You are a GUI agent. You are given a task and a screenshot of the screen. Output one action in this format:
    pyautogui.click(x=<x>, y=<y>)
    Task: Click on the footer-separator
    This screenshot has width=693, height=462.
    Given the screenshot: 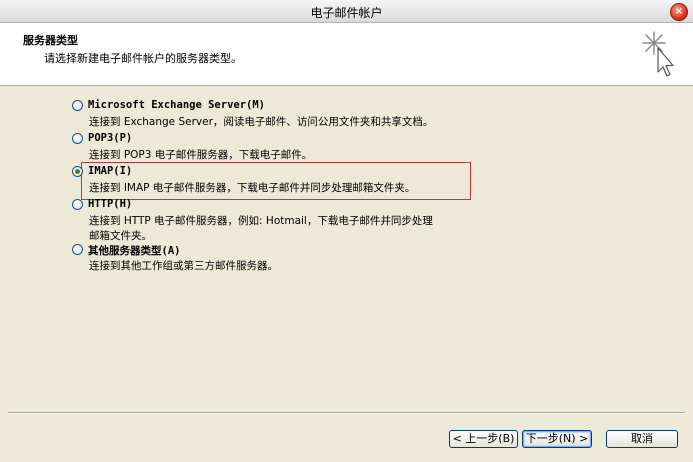 What is the action you would take?
    pyautogui.click(x=346, y=413)
    